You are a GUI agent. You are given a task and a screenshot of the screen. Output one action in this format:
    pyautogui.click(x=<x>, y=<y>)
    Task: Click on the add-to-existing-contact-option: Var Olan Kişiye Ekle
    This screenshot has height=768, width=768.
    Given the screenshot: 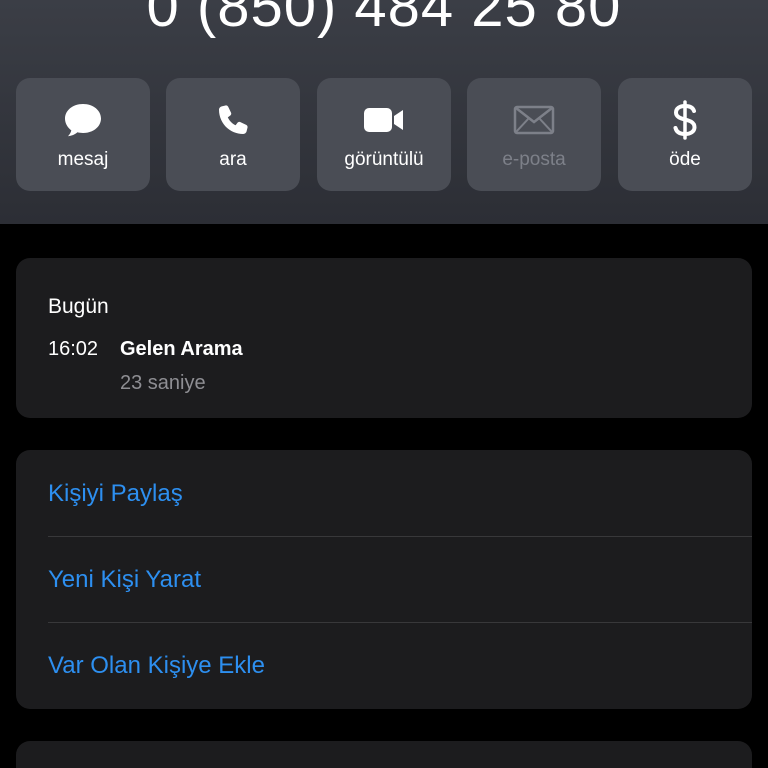 What is the action you would take?
    pyautogui.click(x=384, y=665)
    